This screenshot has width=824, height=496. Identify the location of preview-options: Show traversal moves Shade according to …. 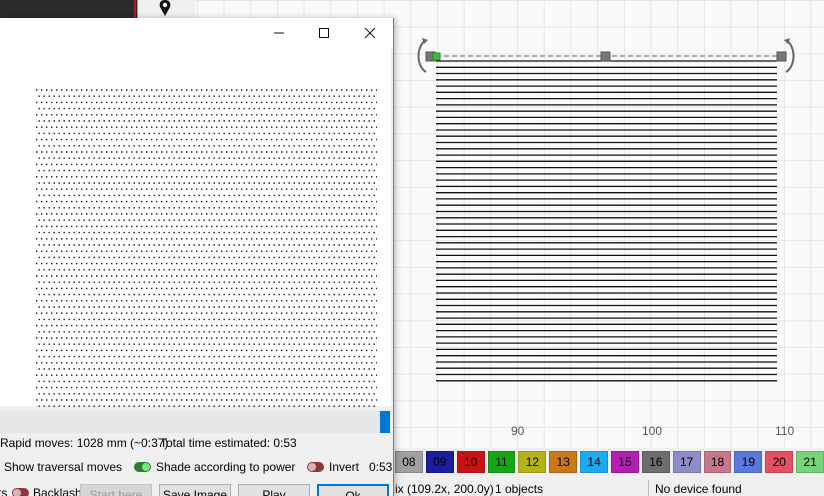
(197, 468).